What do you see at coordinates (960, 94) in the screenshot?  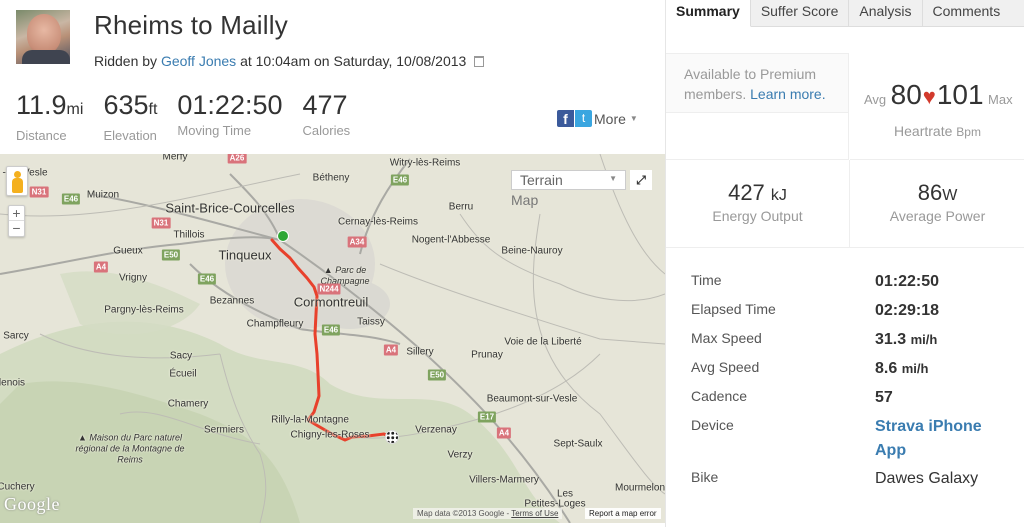 I see `heartrate-max: 101` at bounding box center [960, 94].